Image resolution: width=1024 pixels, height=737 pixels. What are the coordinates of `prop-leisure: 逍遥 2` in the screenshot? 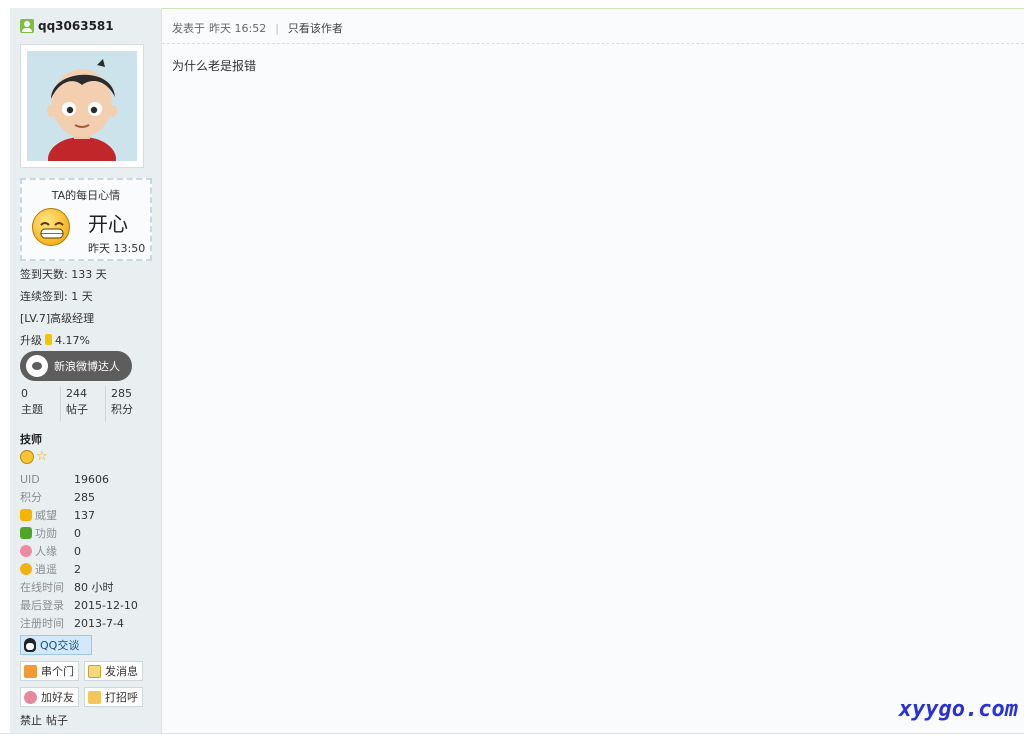 It's located at (90, 570).